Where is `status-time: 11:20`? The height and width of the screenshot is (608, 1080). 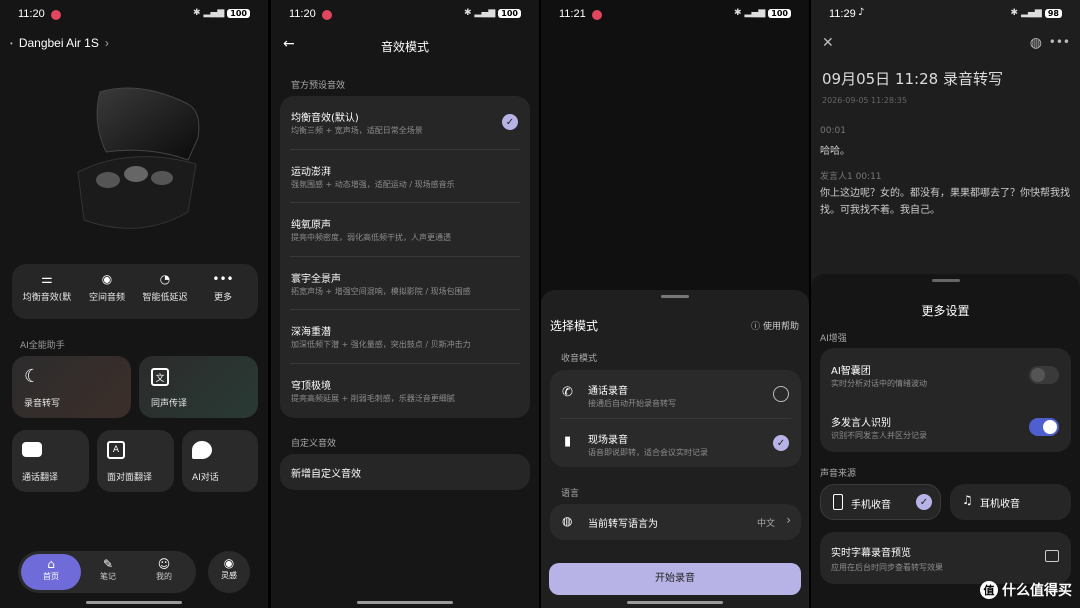
status-time: 11:20 is located at coordinates (31, 14).